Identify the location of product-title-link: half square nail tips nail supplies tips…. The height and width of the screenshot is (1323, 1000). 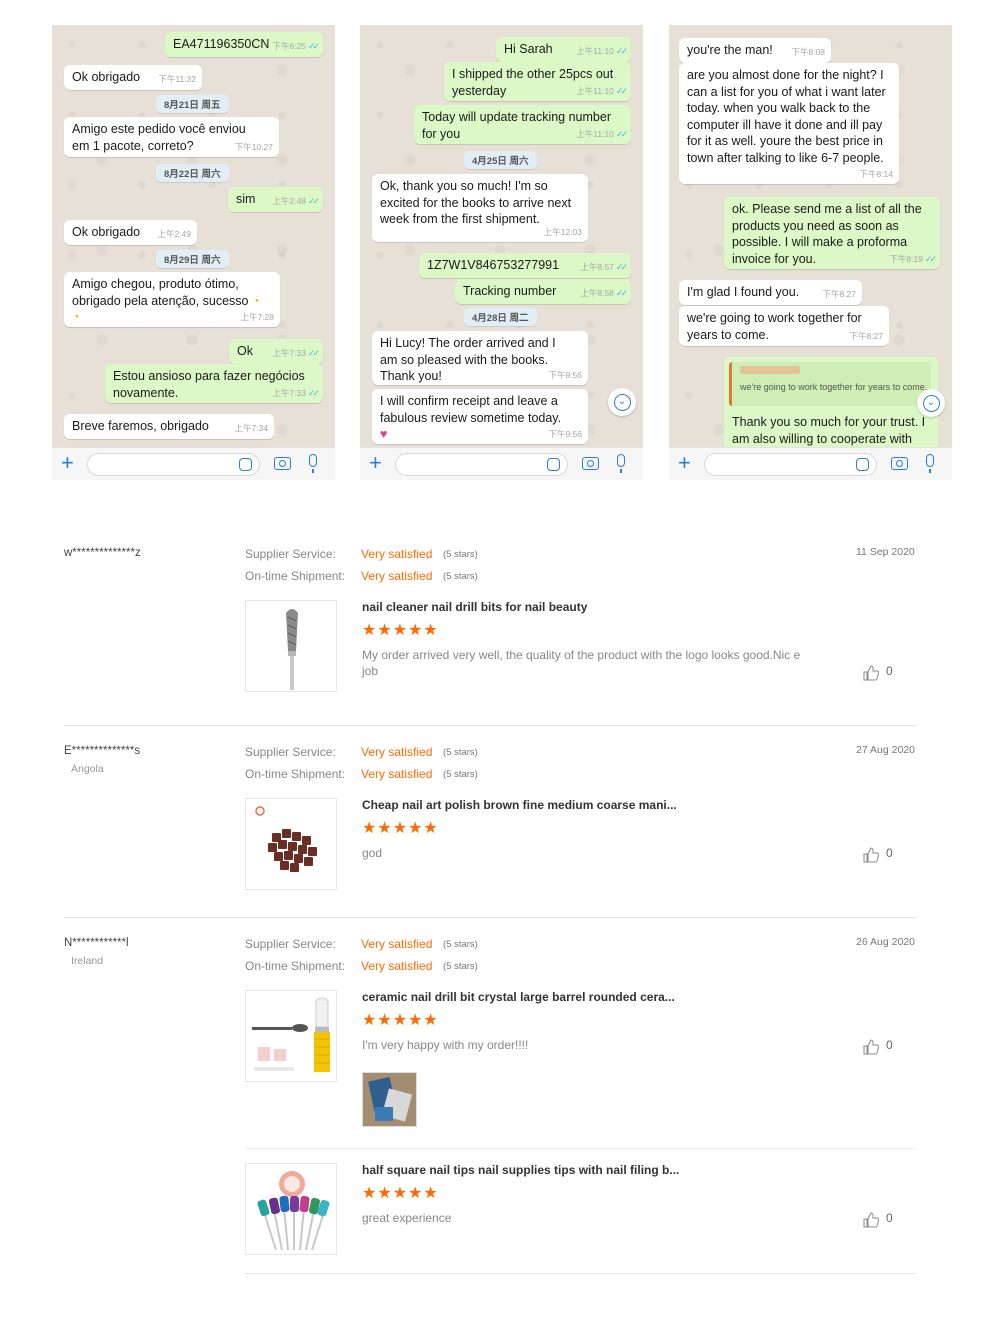
(520, 1170).